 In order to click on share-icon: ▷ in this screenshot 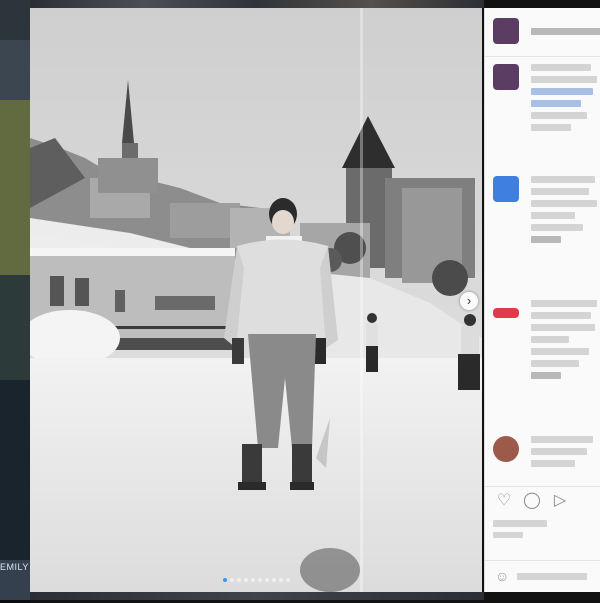, I will do `click(560, 501)`.